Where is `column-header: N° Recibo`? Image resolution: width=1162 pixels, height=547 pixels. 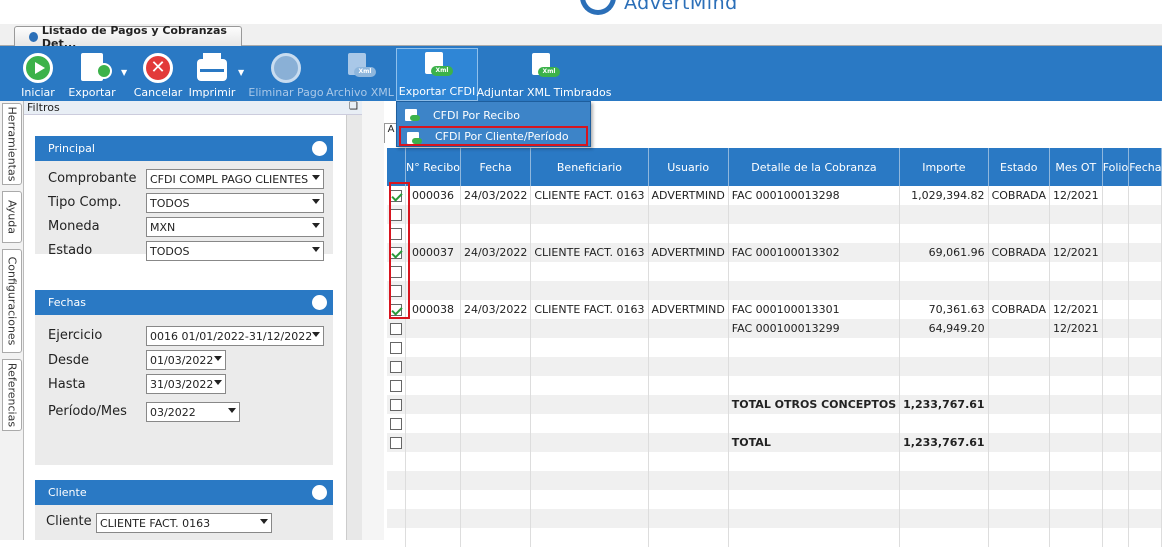 column-header: N° Recibo is located at coordinates (433, 167).